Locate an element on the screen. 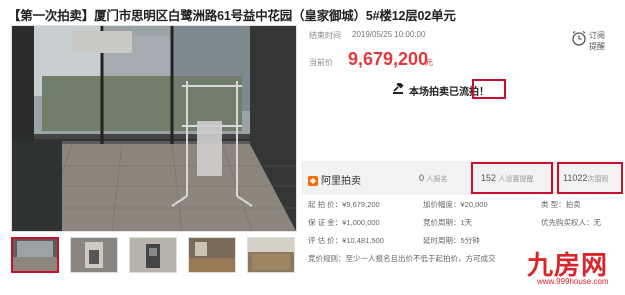 The image size is (625, 295). priority-buyer: 优先购买权人：无 is located at coordinates (571, 222).